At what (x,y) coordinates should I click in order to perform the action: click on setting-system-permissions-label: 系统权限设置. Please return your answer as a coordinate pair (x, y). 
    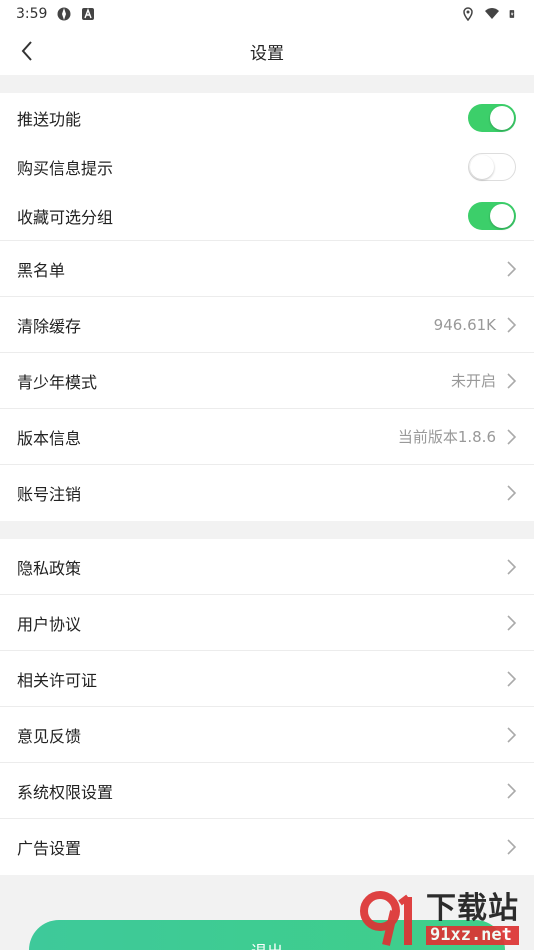
    Looking at the image, I should click on (65, 792).